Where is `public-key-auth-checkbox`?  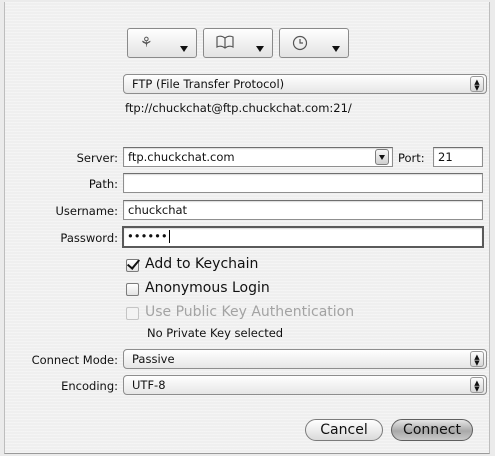 public-key-auth-checkbox is located at coordinates (132, 313).